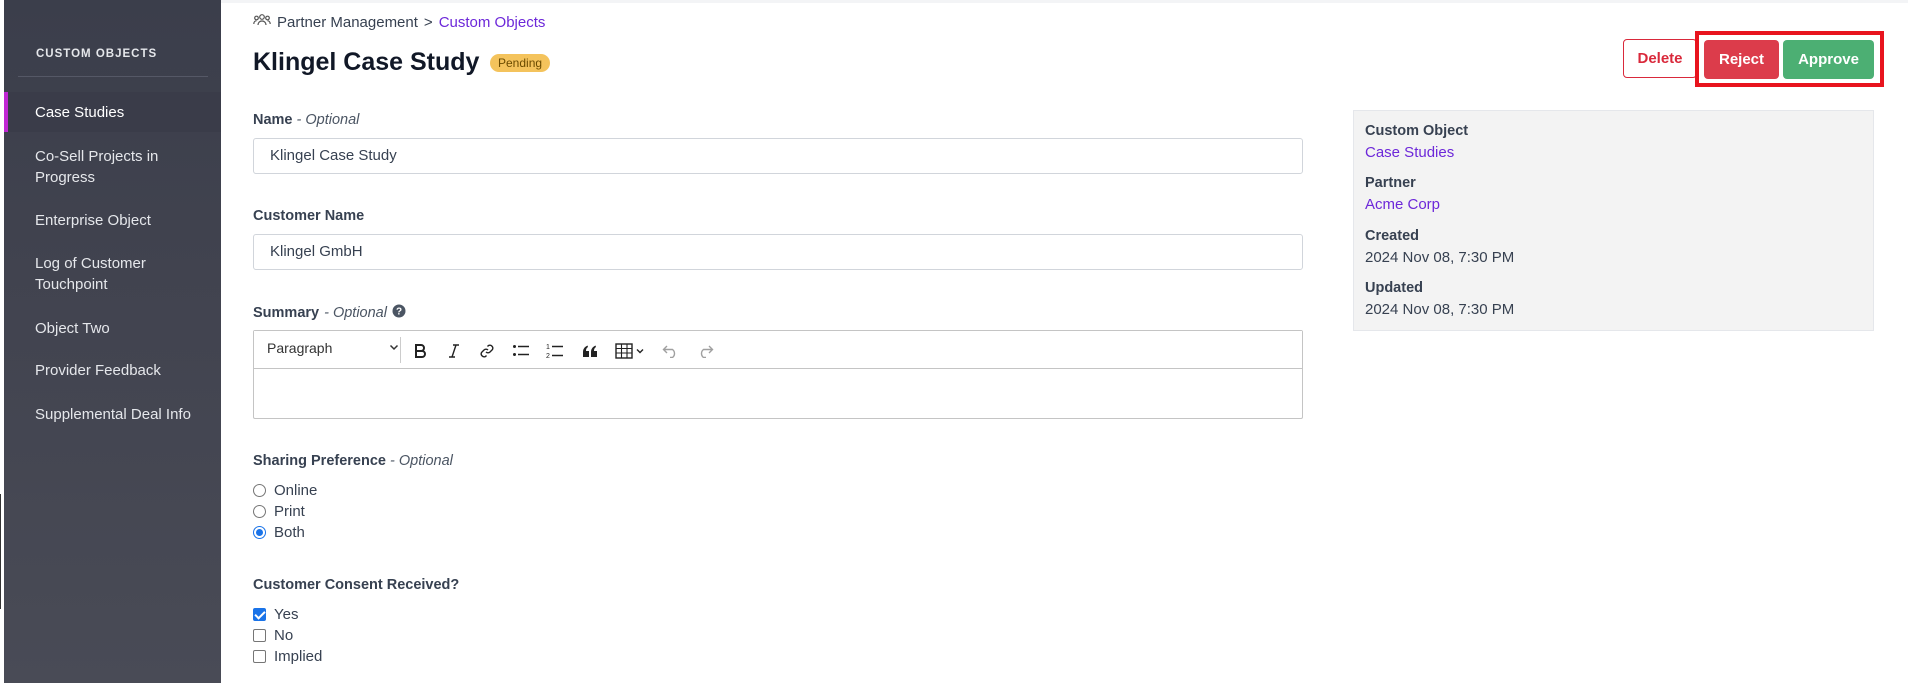 Image resolution: width=1908 pixels, height=683 pixels. I want to click on radio-both-label: Both, so click(289, 532).